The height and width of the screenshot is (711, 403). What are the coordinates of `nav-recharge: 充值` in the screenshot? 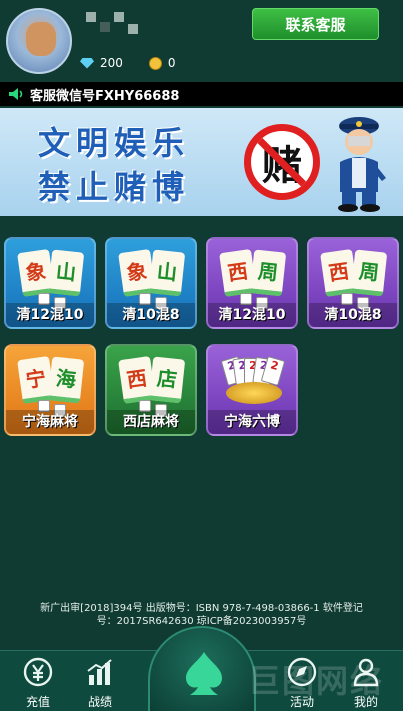 It's located at (38, 684).